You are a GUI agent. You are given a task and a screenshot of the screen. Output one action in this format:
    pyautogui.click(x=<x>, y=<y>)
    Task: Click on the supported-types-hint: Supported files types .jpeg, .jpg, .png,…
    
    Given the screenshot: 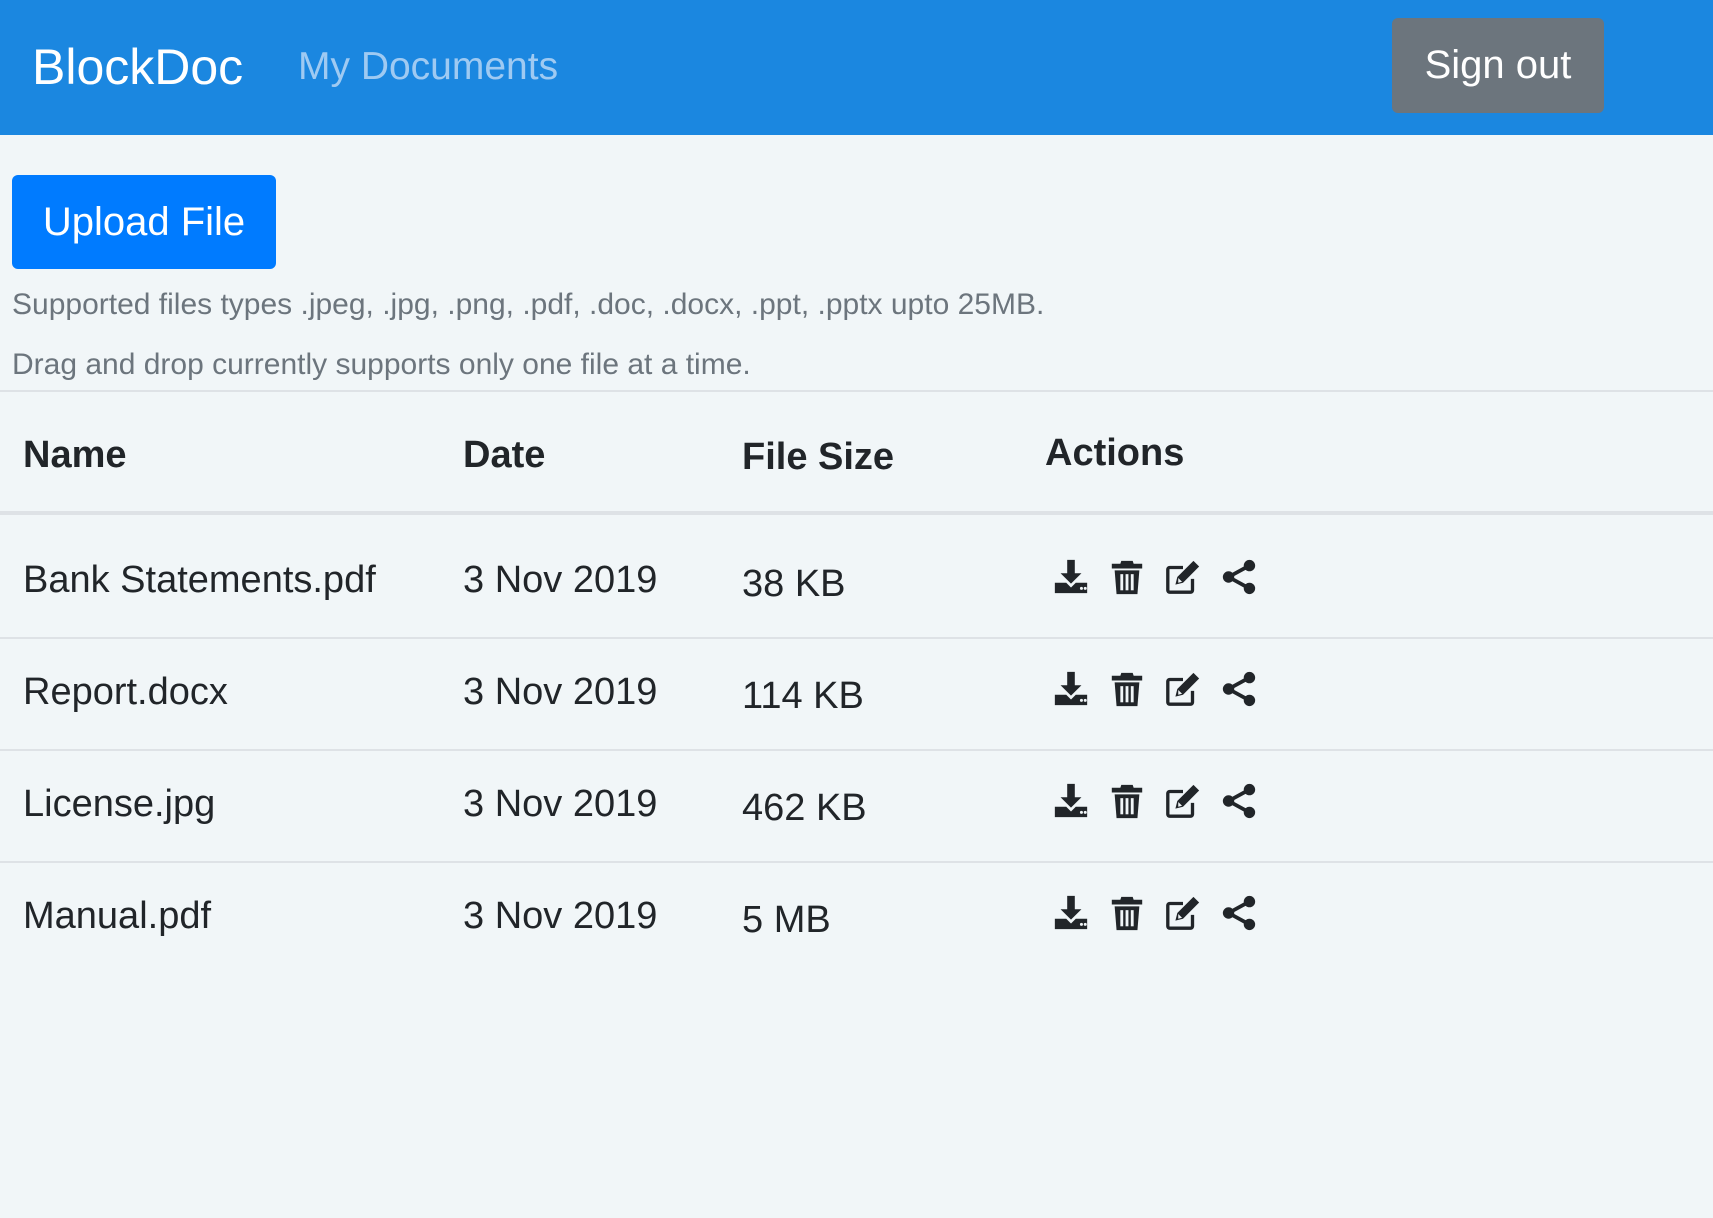 What is the action you would take?
    pyautogui.click(x=528, y=304)
    